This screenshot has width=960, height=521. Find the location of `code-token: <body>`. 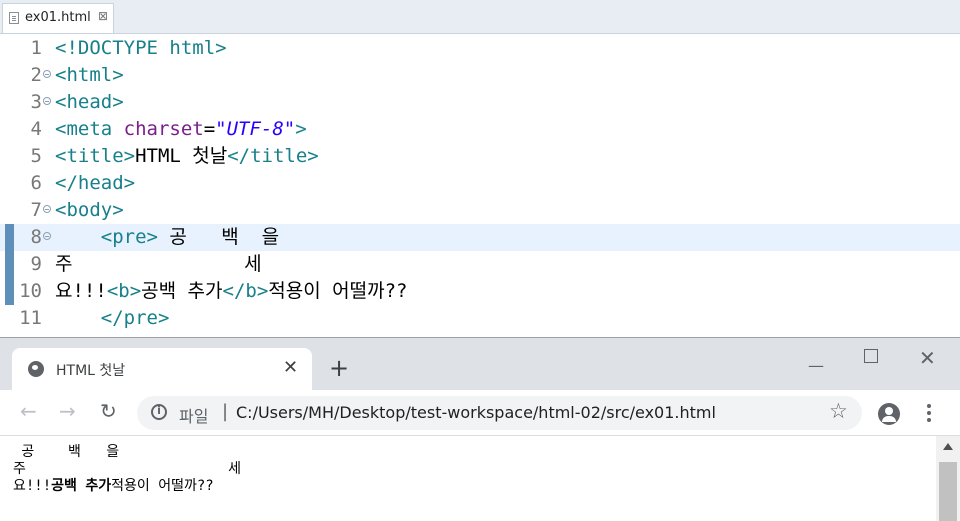

code-token: <body> is located at coordinates (89, 210).